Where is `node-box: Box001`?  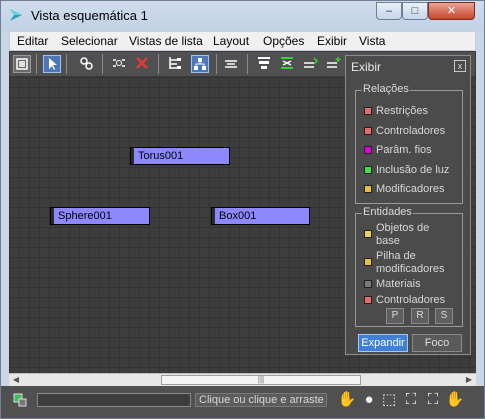
node-box: Box001 is located at coordinates (260, 216).